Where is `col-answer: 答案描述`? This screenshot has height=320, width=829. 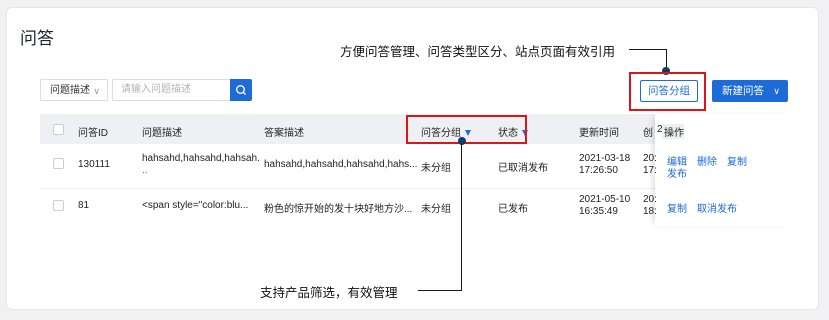
col-answer: 答案描述 is located at coordinates (284, 133).